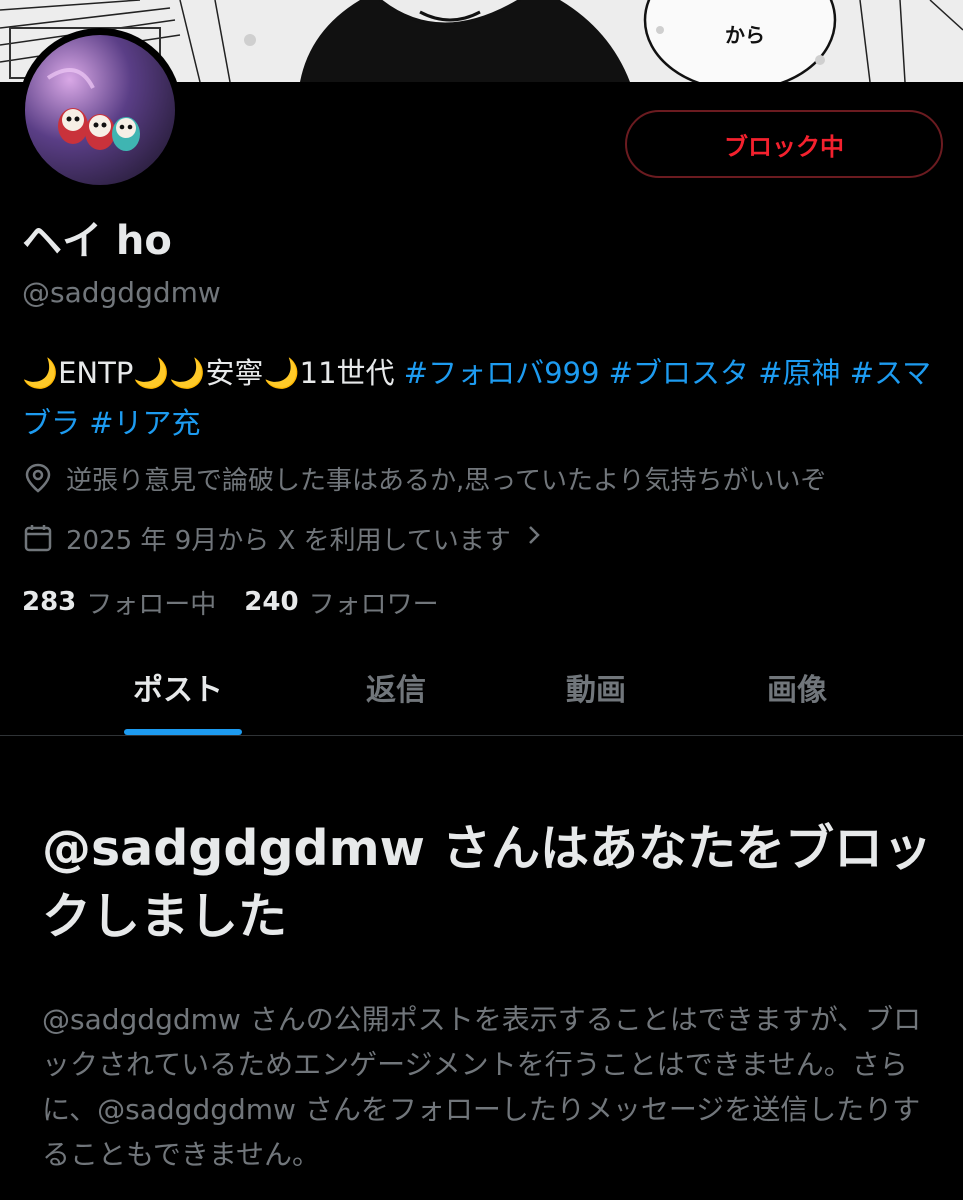 The width and height of the screenshot is (963, 1200). What do you see at coordinates (121, 292) in the screenshot?
I see `profile-handle: @sadgdgdmw` at bounding box center [121, 292].